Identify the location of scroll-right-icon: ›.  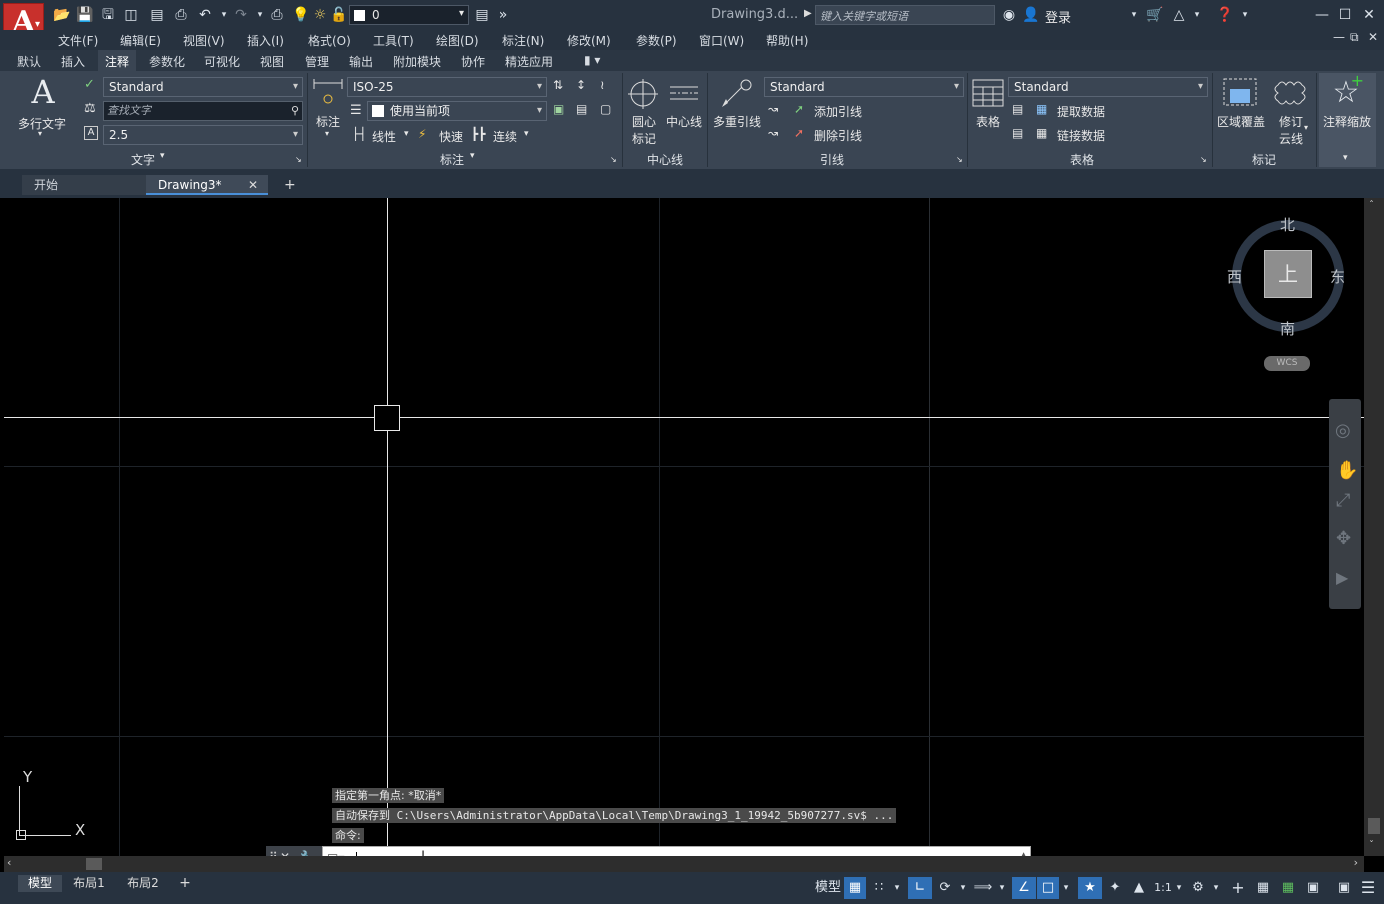
(1356, 862).